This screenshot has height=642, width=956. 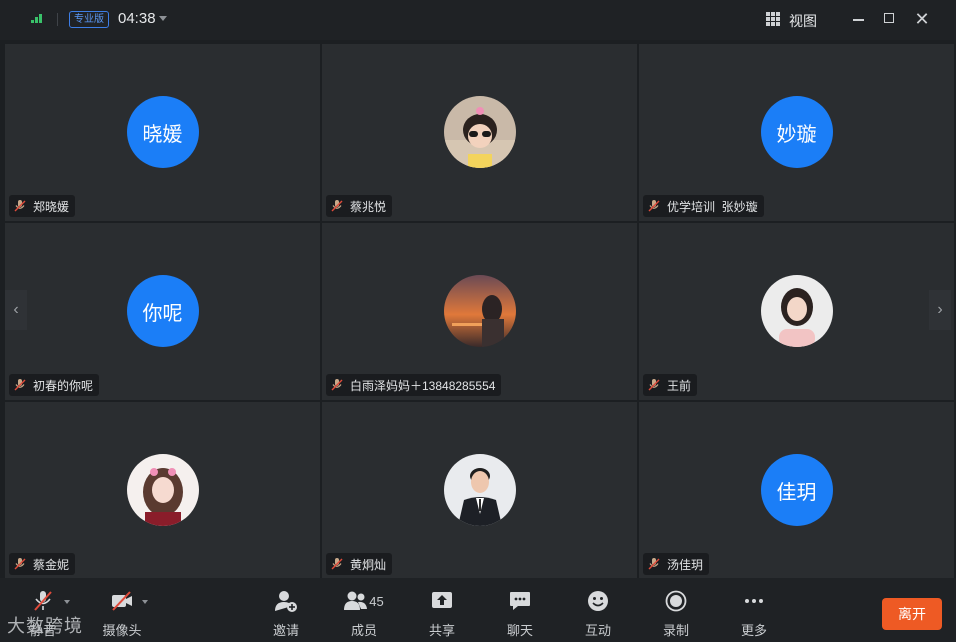 I want to click on participant-nametag: 王前, so click(x=670, y=385).